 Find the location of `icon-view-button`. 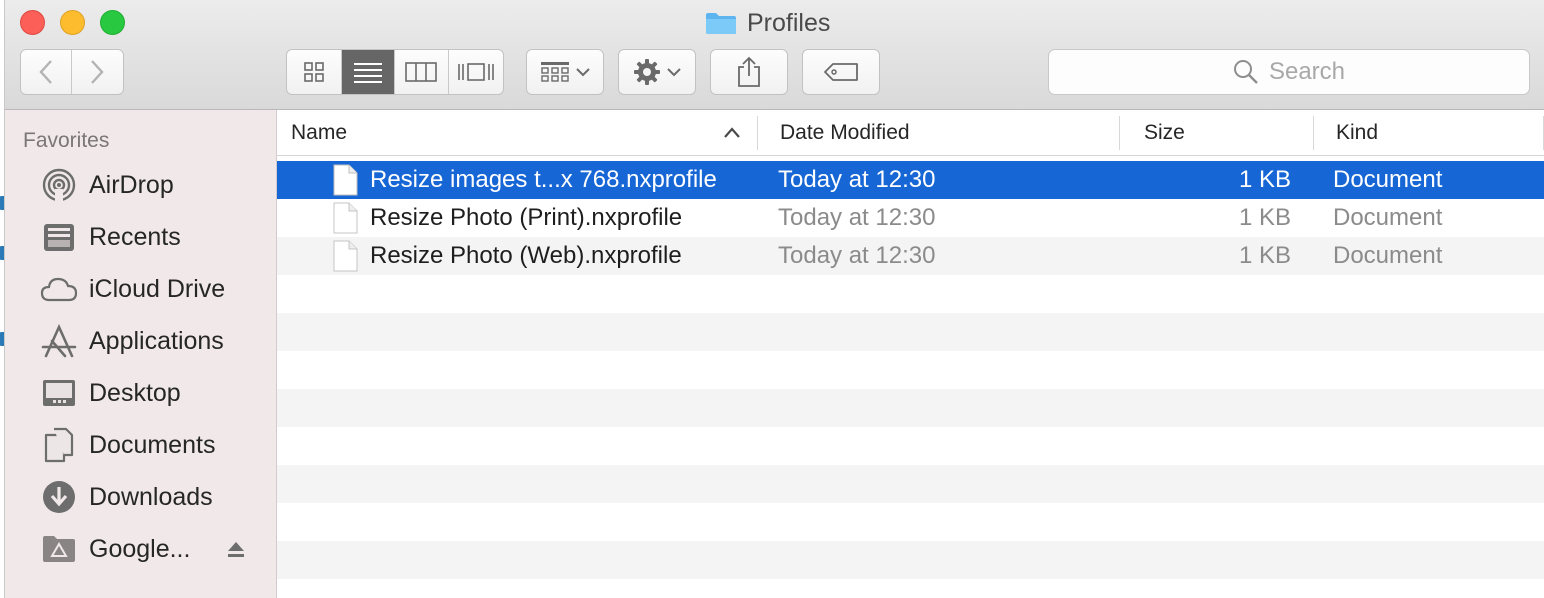

icon-view-button is located at coordinates (314, 72).